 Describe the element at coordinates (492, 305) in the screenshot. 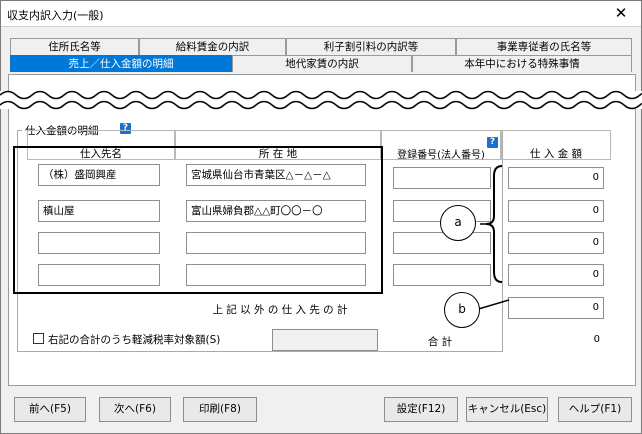

I see `callout-b-pointer` at that location.